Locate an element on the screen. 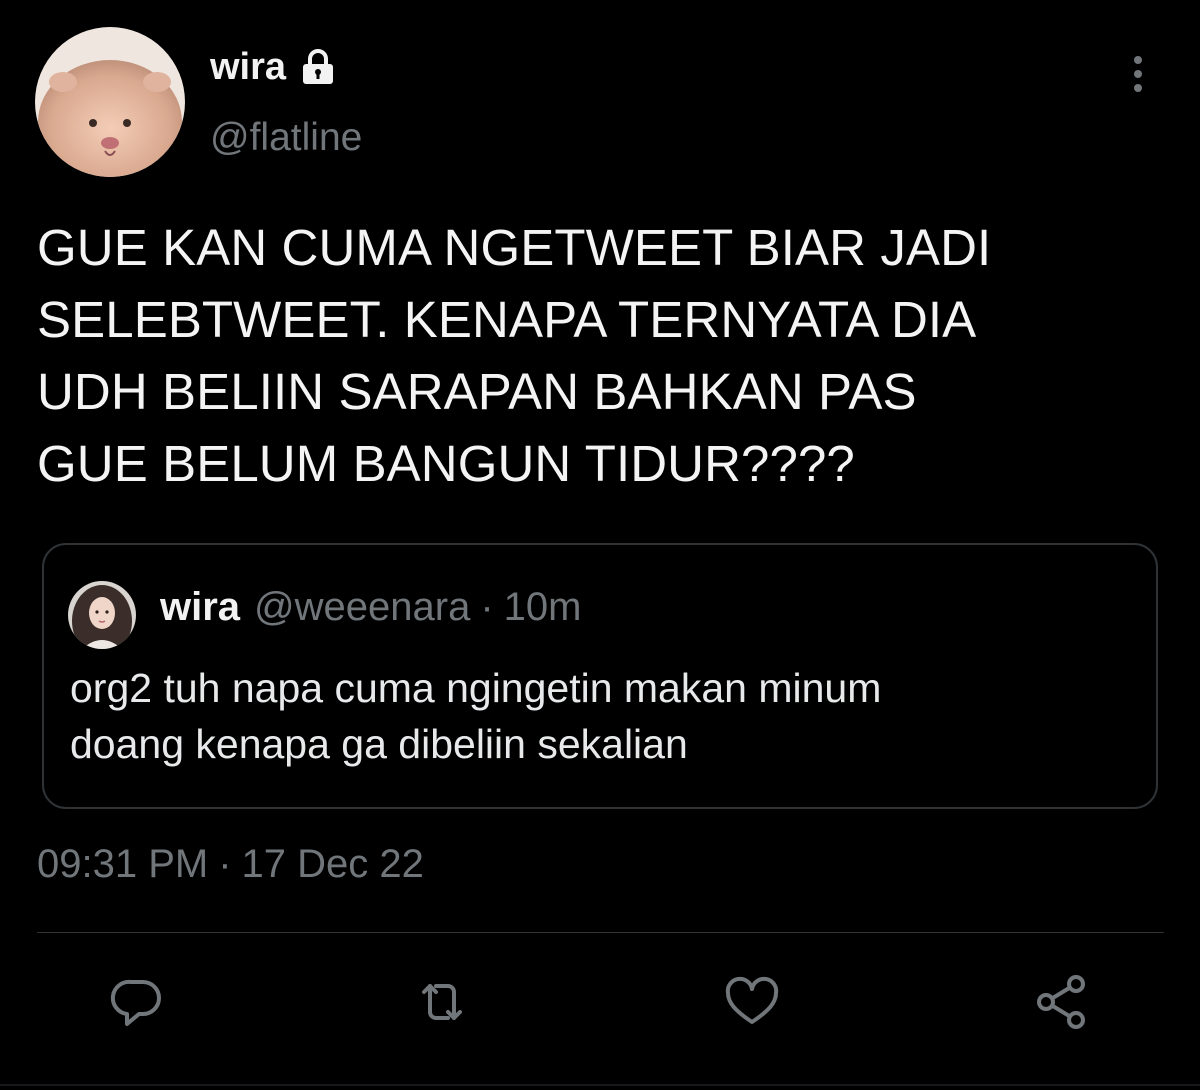 The image size is (1200, 1090). share-button is located at coordinates (1062, 1002).